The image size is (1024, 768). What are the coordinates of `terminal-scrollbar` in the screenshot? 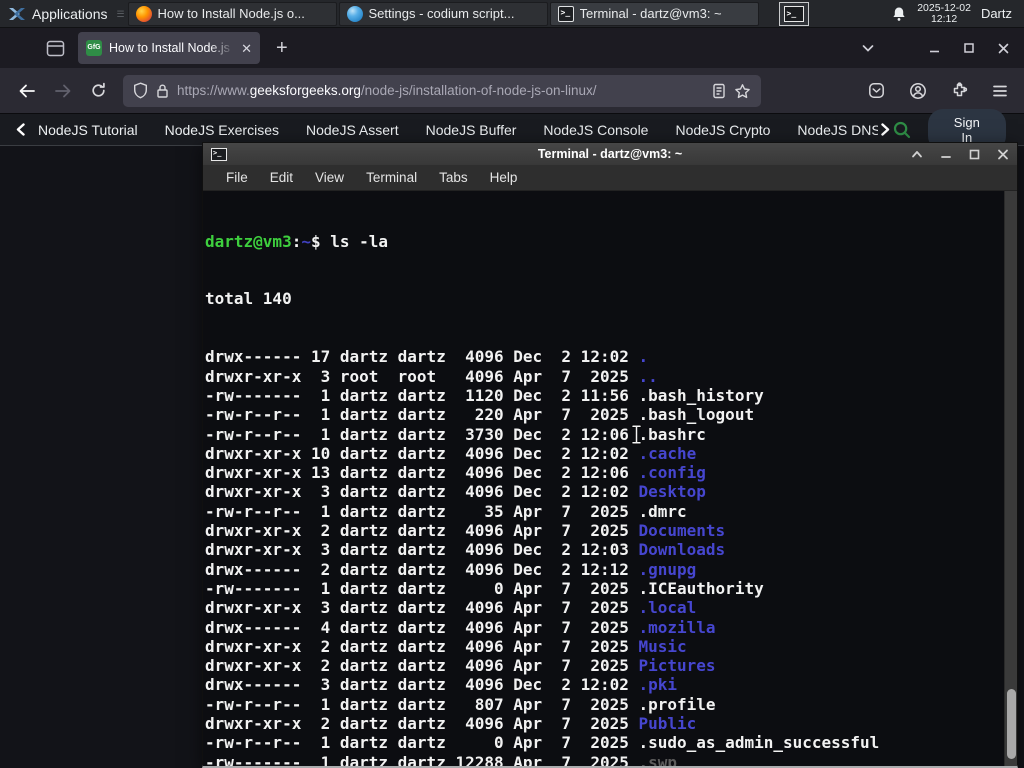 It's located at (1010, 478).